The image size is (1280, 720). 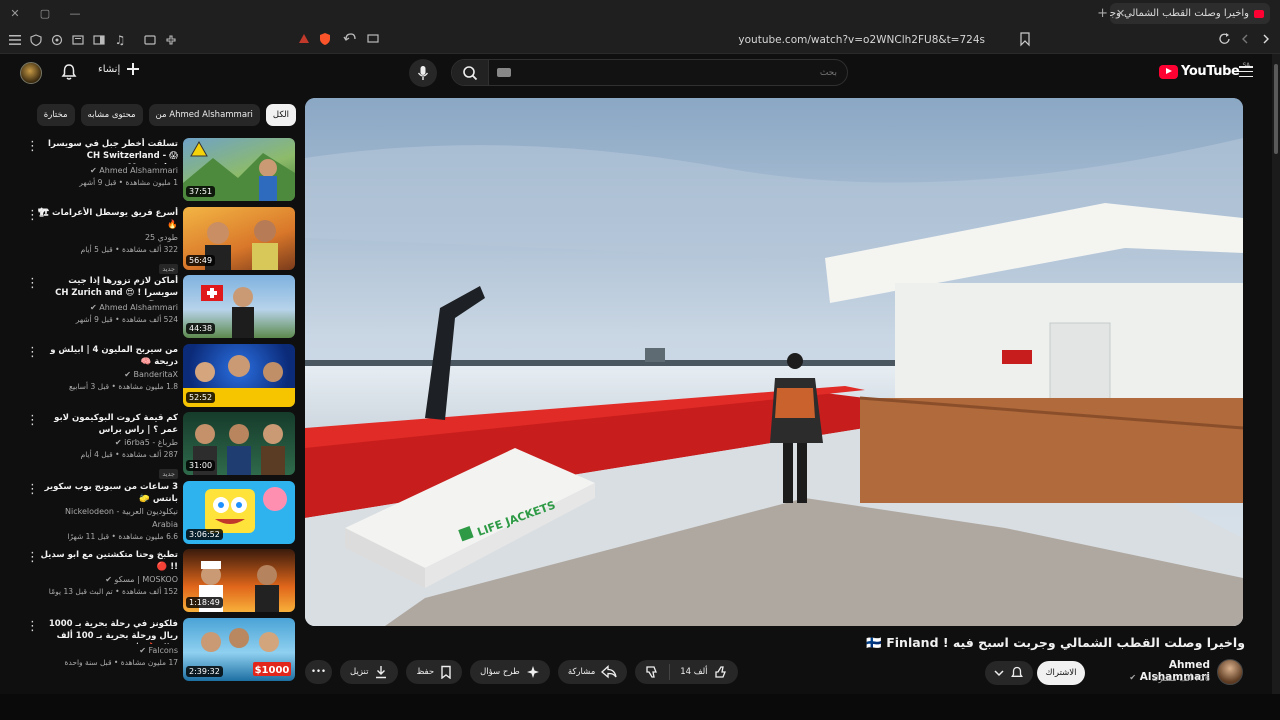 What do you see at coordinates (150, 40) in the screenshot?
I see `screenshot-icon` at bounding box center [150, 40].